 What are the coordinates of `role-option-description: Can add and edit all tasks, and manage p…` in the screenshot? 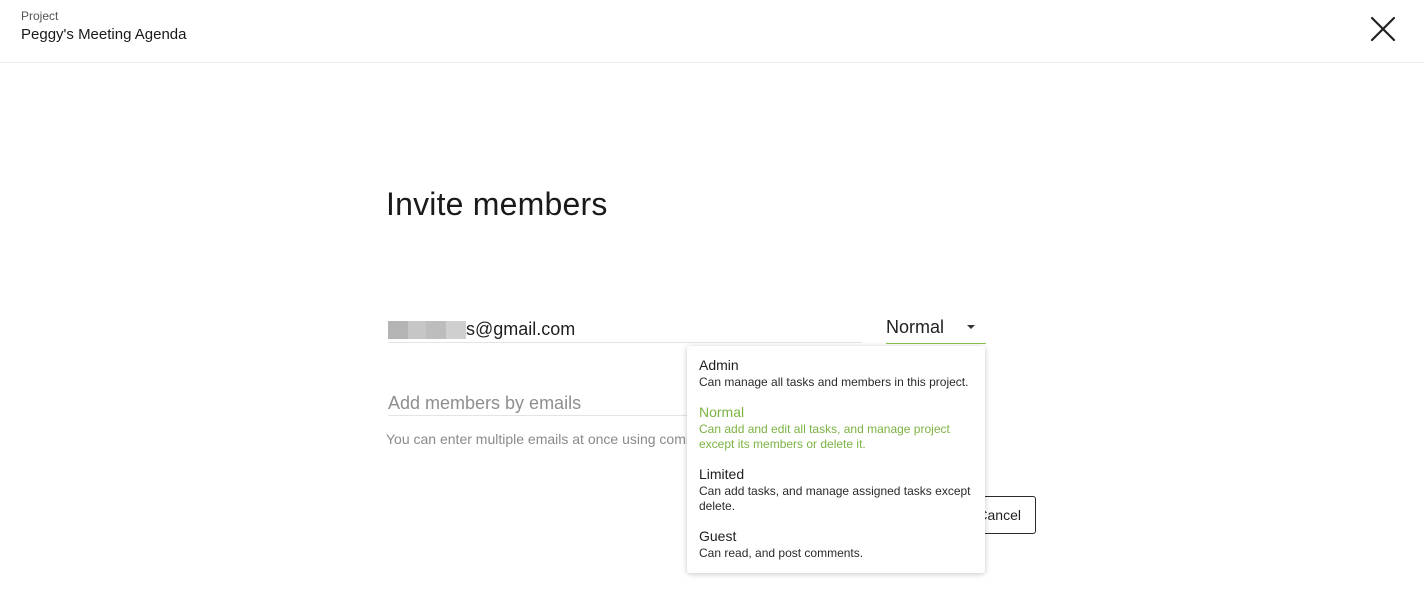 It's located at (824, 436).